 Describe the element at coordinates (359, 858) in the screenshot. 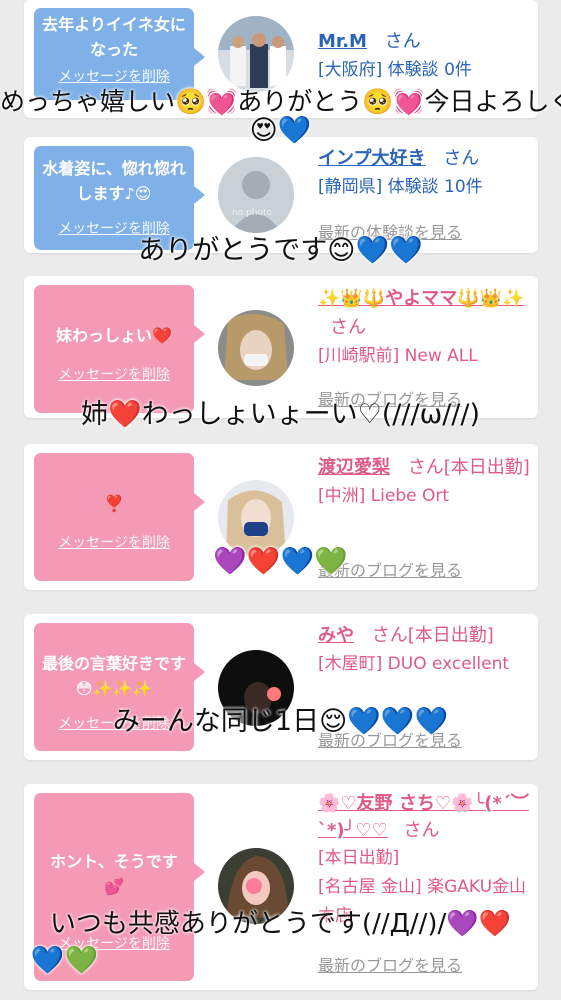

I see `user-status: [本日出勤]` at that location.